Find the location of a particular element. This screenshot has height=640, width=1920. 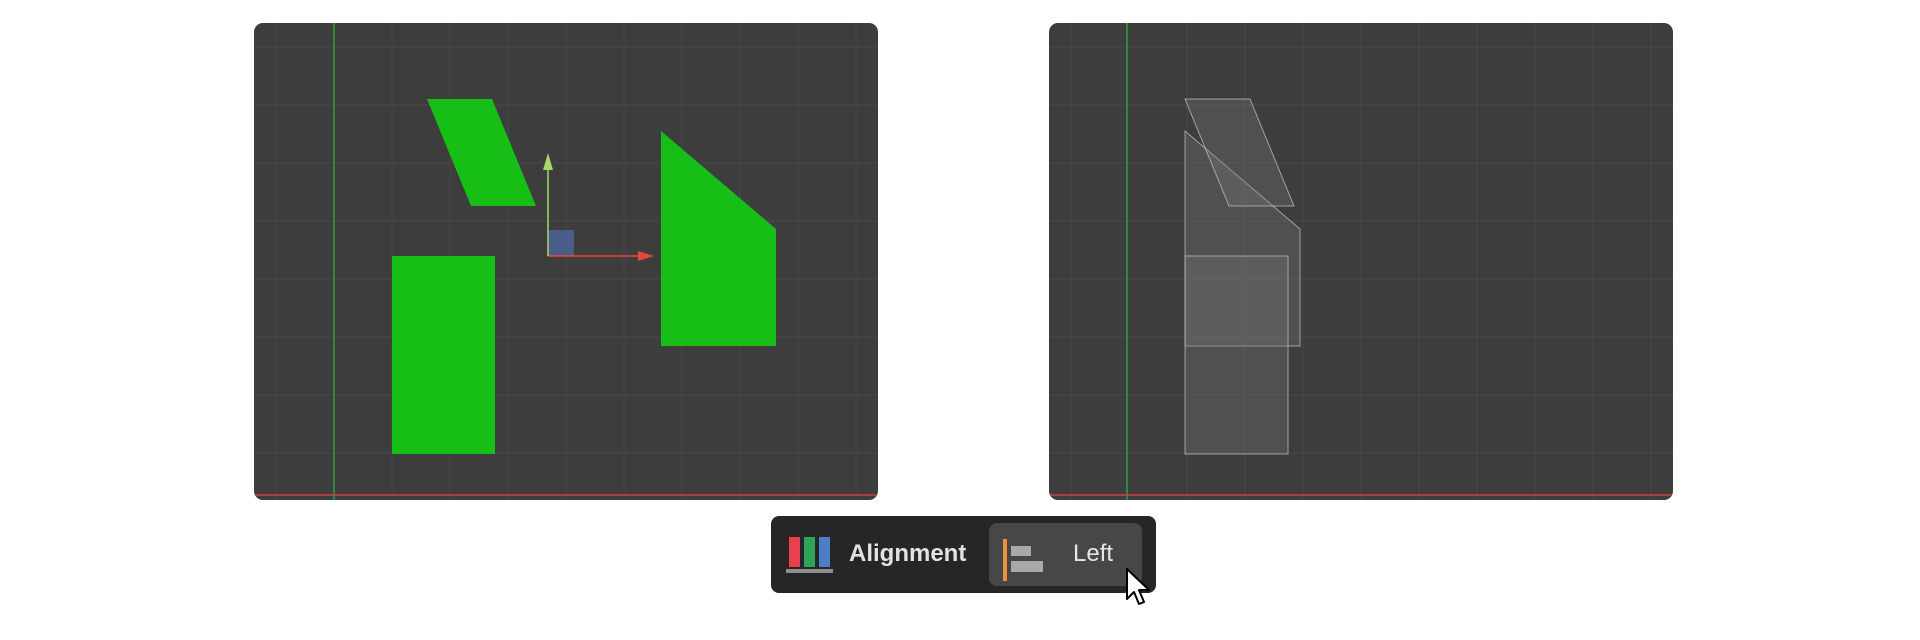

rectangle-object-aligned is located at coordinates (1236, 355).